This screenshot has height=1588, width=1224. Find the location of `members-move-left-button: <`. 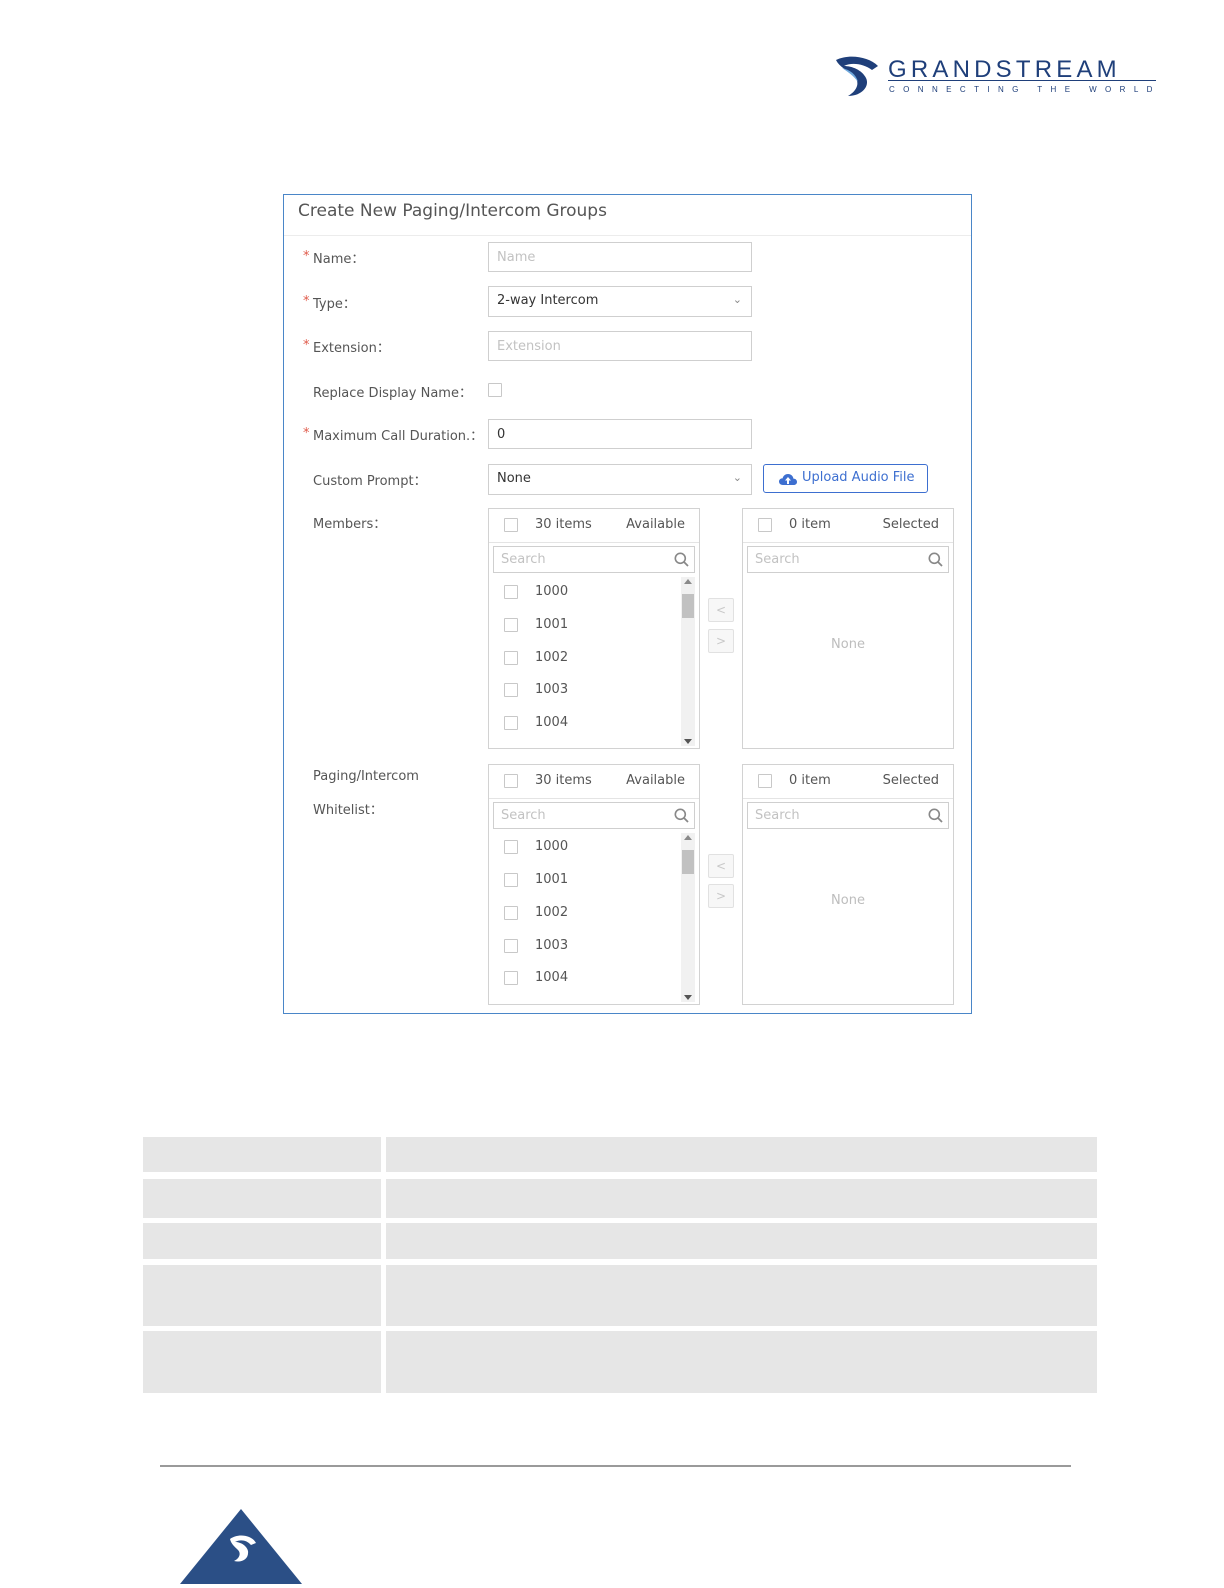

members-move-left-button: < is located at coordinates (721, 610).